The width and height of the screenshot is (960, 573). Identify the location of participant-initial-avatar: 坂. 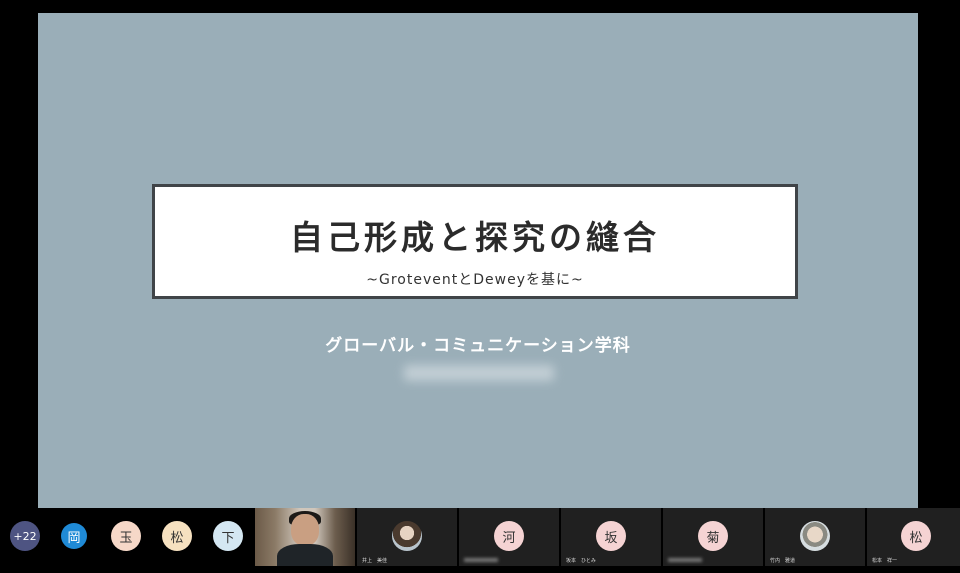
(611, 536).